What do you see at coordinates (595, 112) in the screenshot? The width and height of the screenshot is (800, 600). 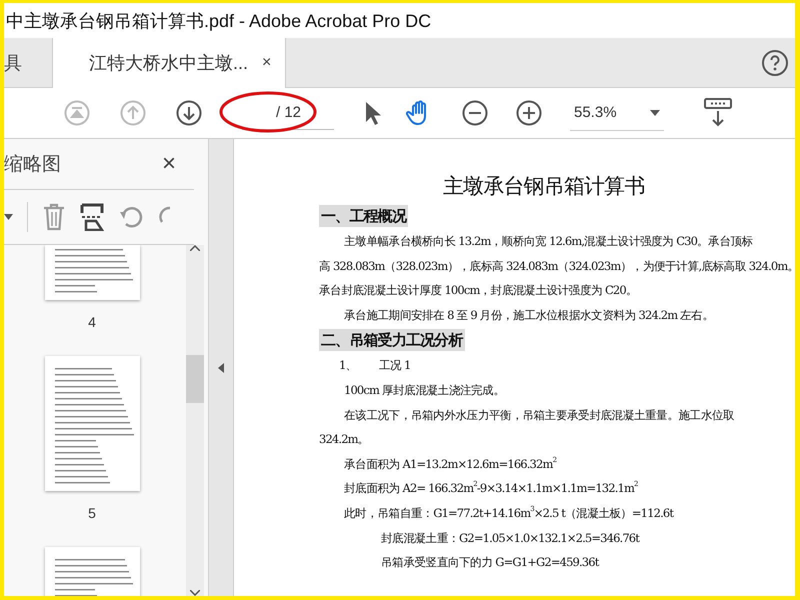 I see `zoom-value: 55.3%` at bounding box center [595, 112].